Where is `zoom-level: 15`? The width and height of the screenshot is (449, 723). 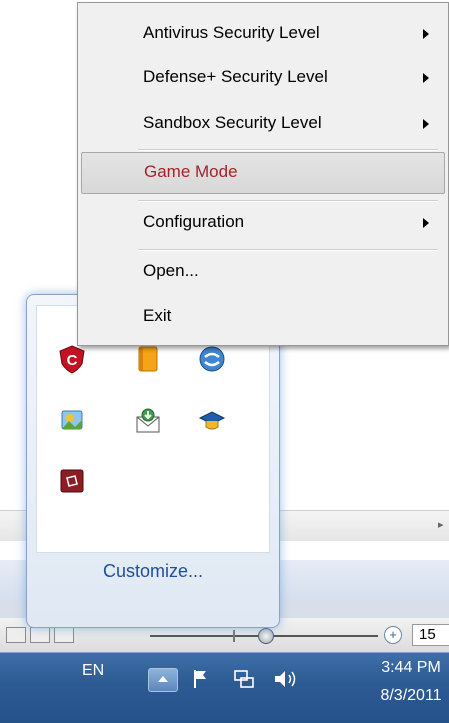
zoom-level: 15 is located at coordinates (430, 635).